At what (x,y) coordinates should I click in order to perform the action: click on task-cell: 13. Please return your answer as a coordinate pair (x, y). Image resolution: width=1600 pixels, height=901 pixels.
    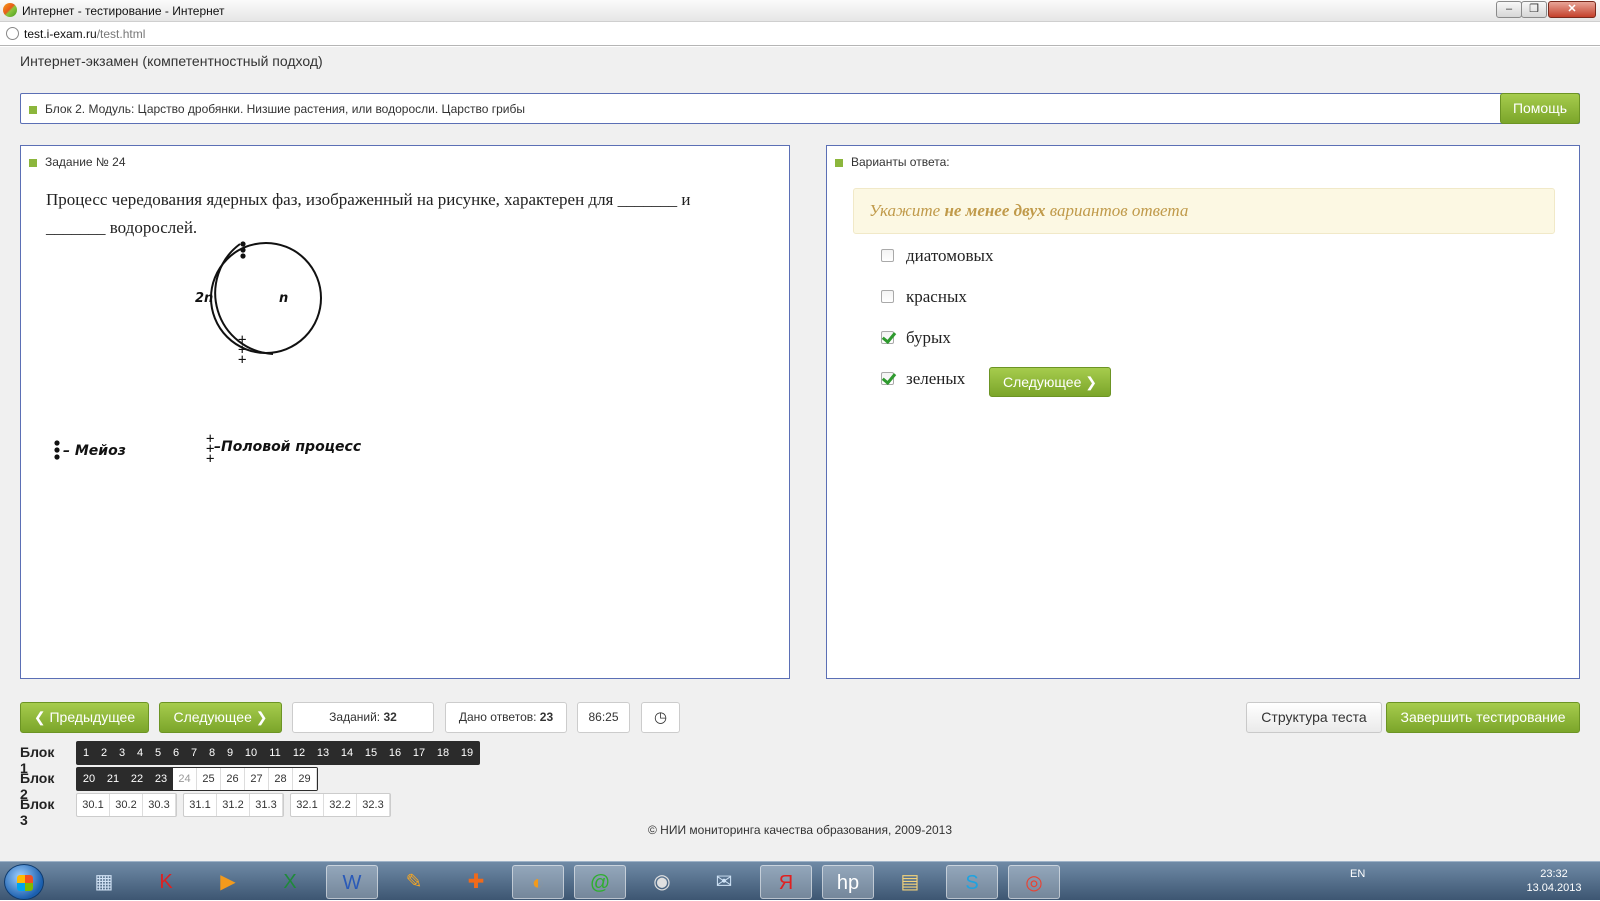
    Looking at the image, I should click on (323, 753).